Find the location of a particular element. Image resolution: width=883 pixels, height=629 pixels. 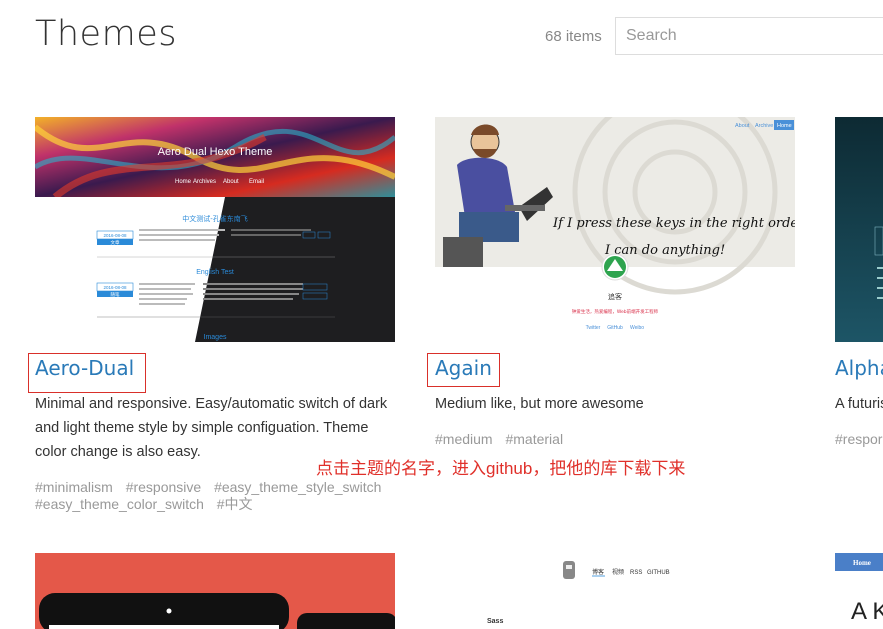

preview-link-github: GitHub is located at coordinates (615, 328).